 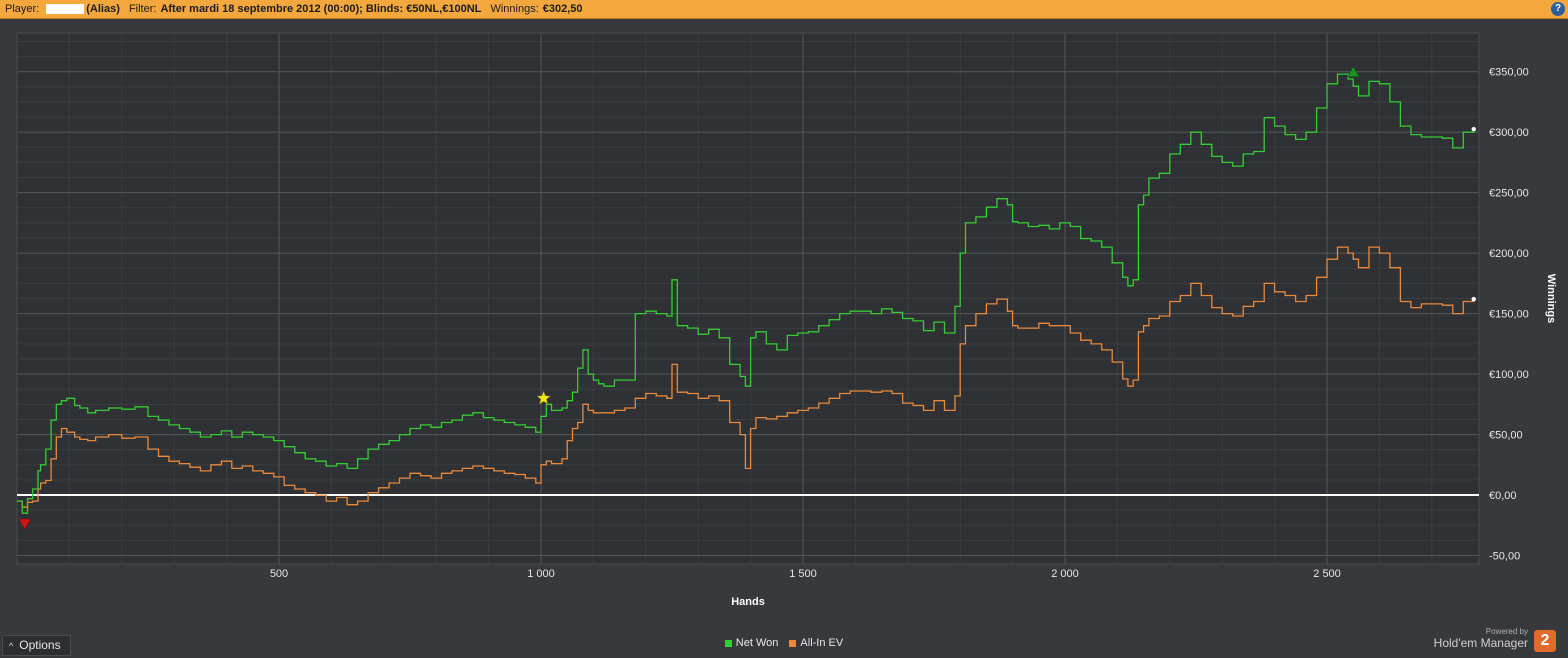 I want to click on y-tick-label: €150,00, so click(x=1509, y=315).